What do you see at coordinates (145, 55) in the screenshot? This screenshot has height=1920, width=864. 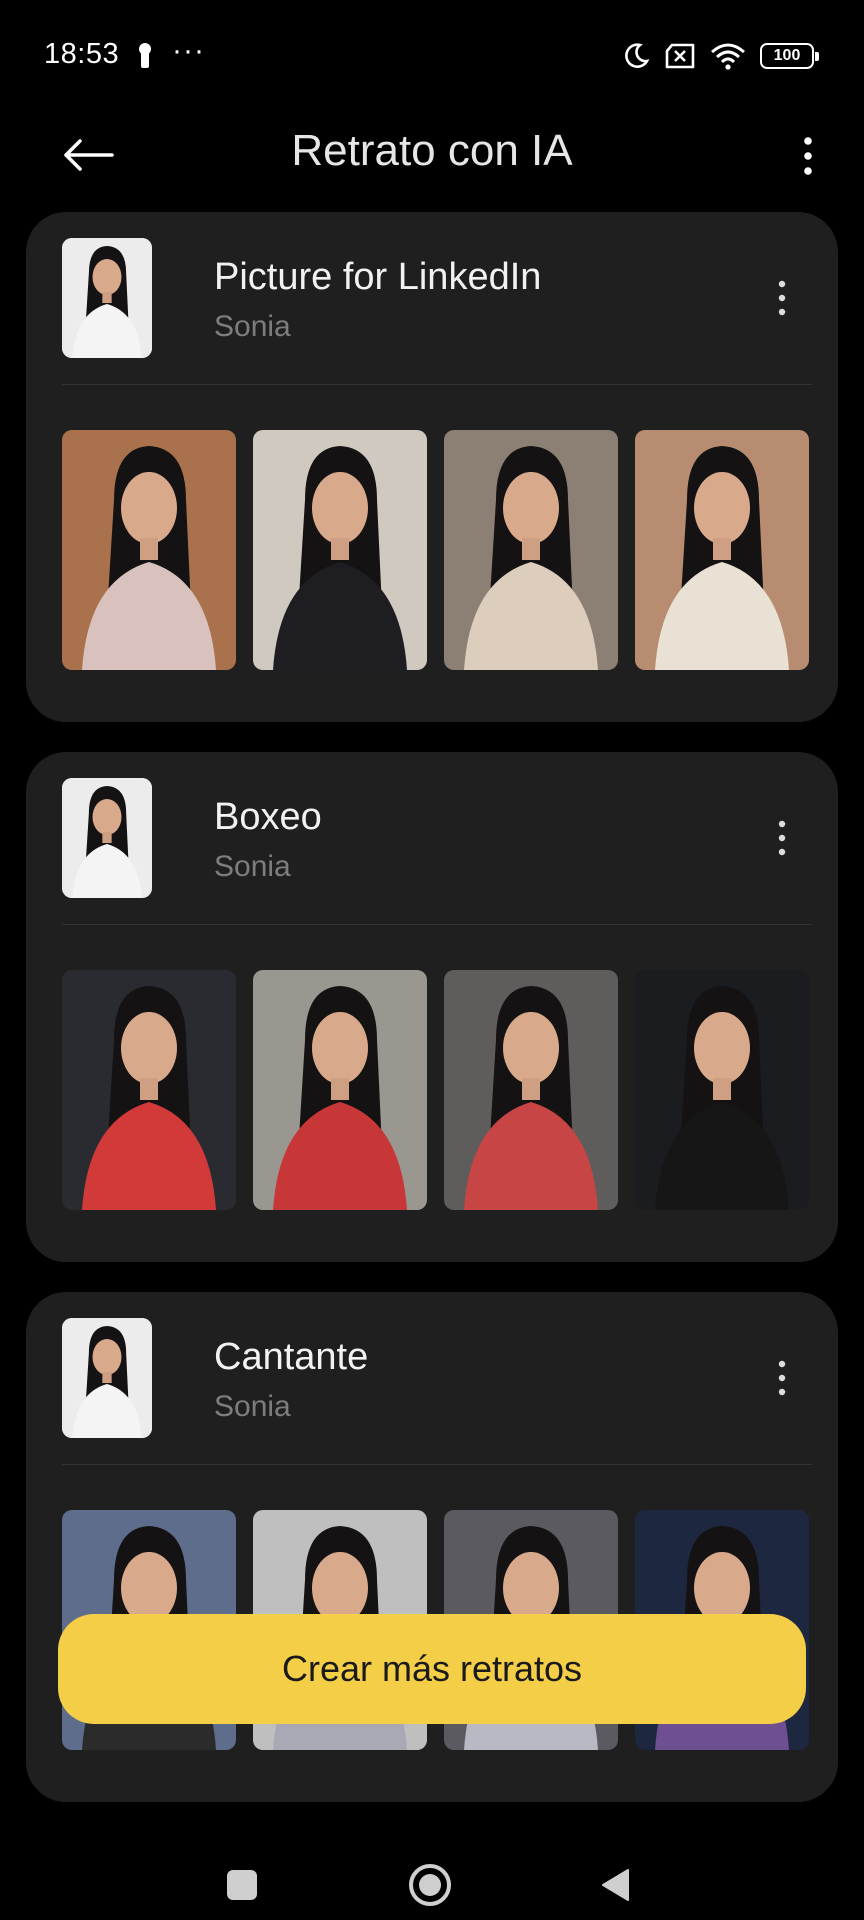 I see `lock-icon` at bounding box center [145, 55].